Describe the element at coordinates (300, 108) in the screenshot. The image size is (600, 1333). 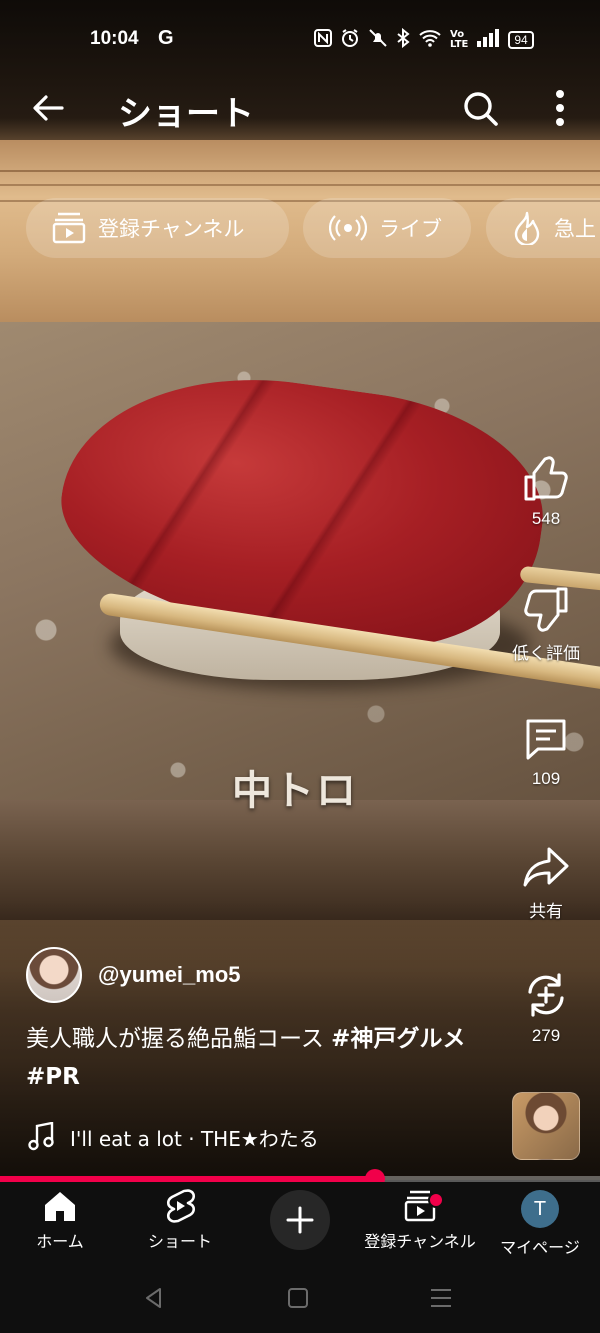
I see `app-header: ショート` at that location.